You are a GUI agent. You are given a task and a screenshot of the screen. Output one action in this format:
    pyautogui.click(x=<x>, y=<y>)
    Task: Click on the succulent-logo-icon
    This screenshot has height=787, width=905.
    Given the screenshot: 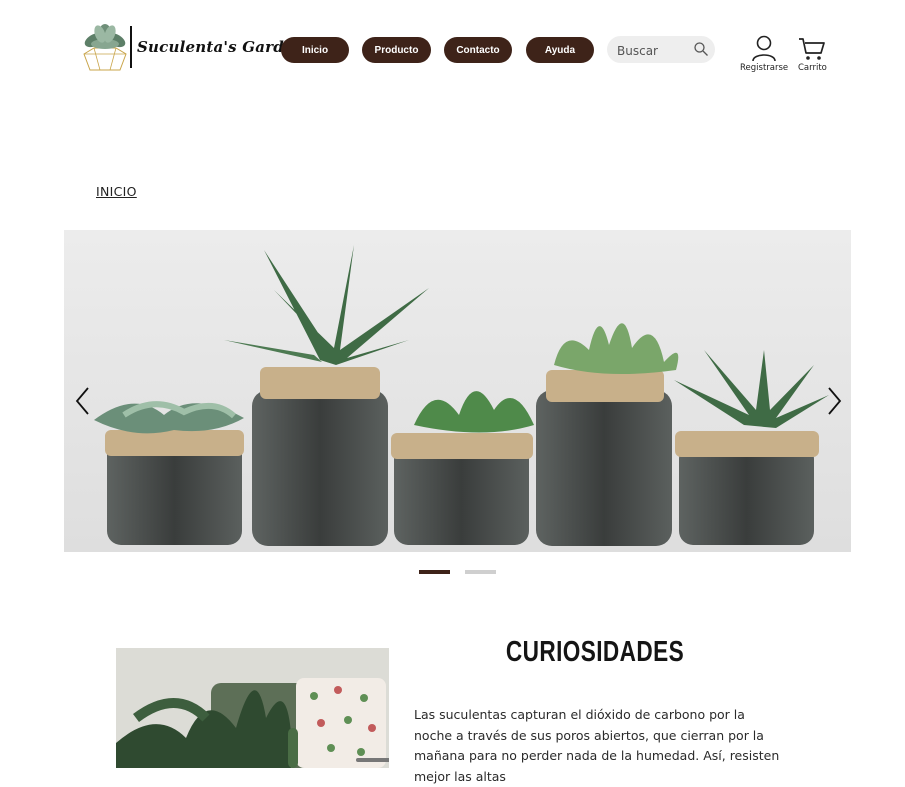 What is the action you would take?
    pyautogui.click(x=105, y=47)
    